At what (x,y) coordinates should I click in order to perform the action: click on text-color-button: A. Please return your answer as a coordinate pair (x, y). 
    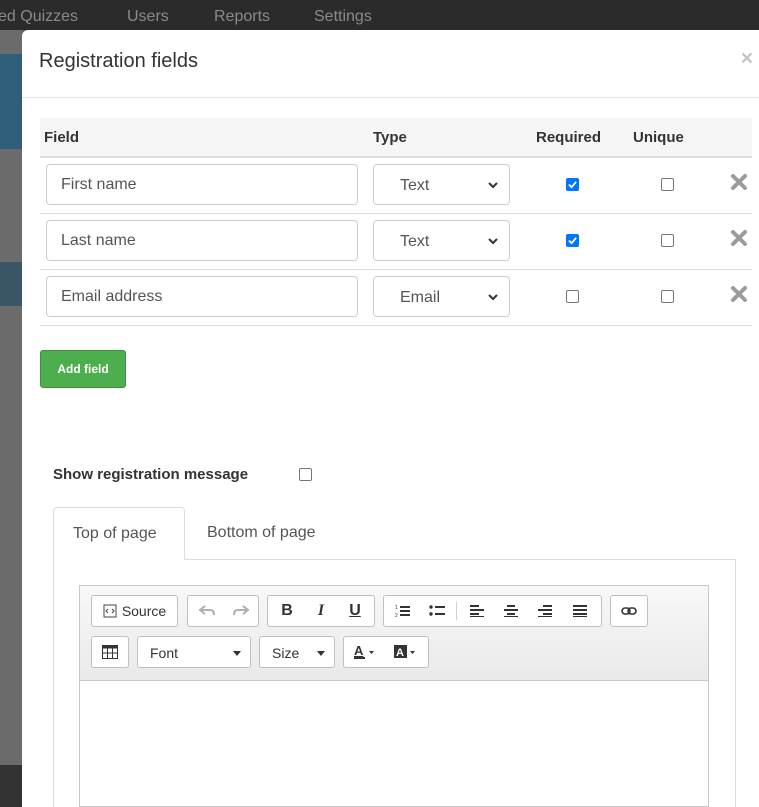
    Looking at the image, I should click on (366, 652).